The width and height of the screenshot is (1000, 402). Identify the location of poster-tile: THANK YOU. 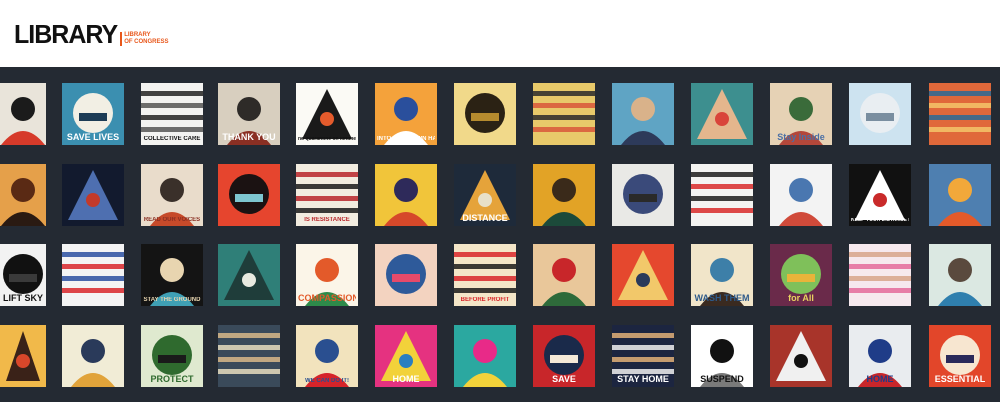
(249, 114).